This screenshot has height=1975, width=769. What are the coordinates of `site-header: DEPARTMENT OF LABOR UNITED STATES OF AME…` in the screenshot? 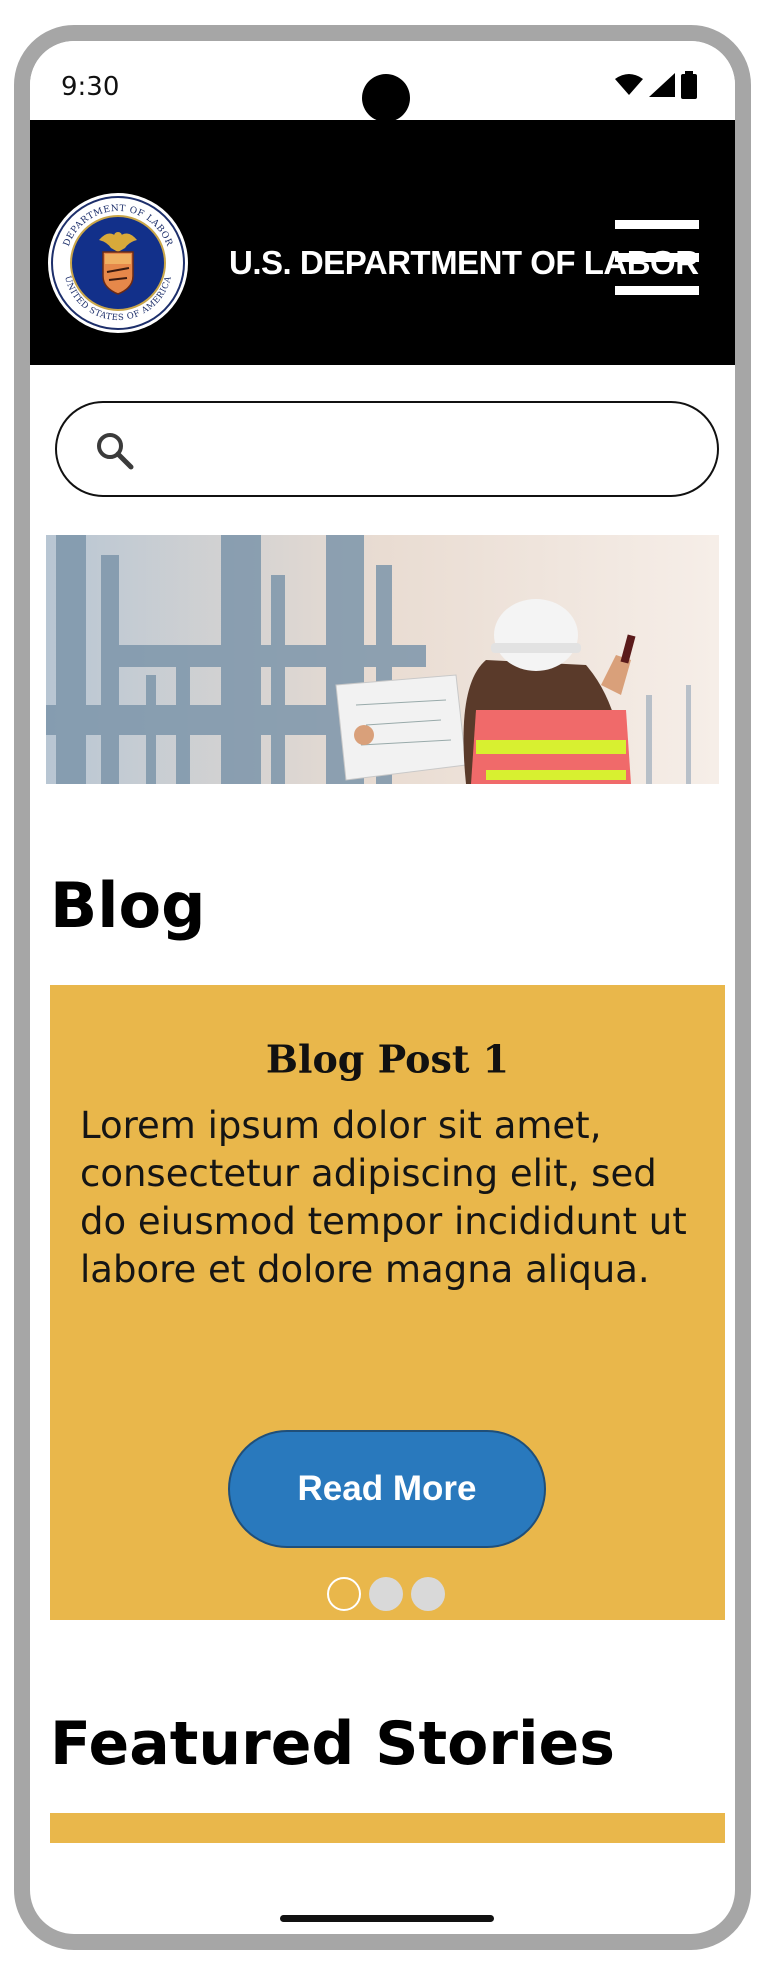 It's located at (382, 242).